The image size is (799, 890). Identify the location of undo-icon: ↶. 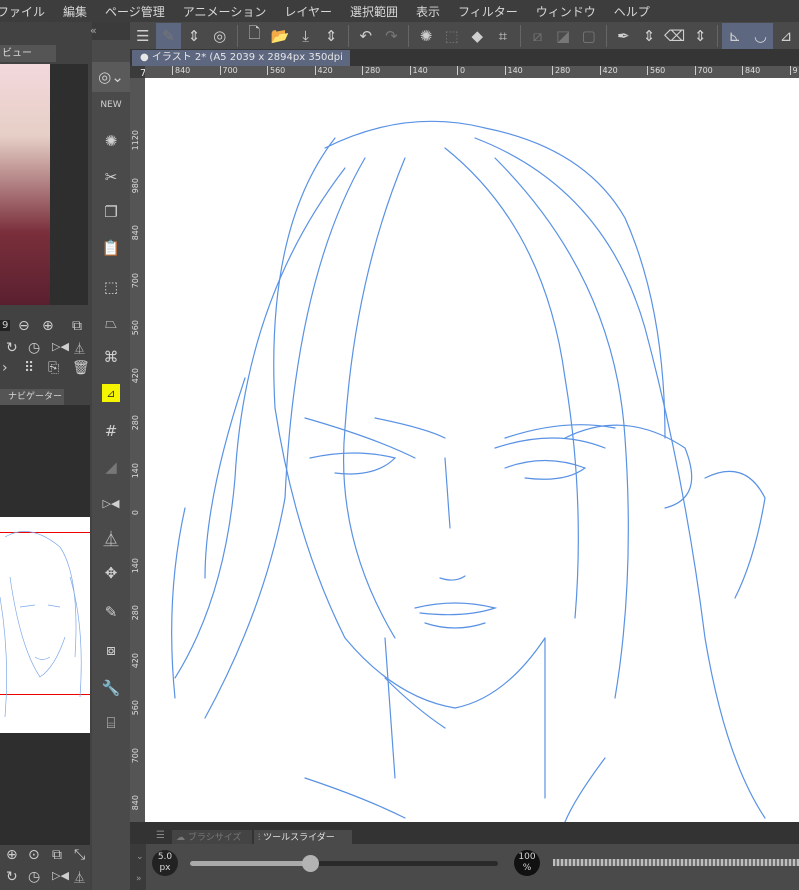
(366, 36).